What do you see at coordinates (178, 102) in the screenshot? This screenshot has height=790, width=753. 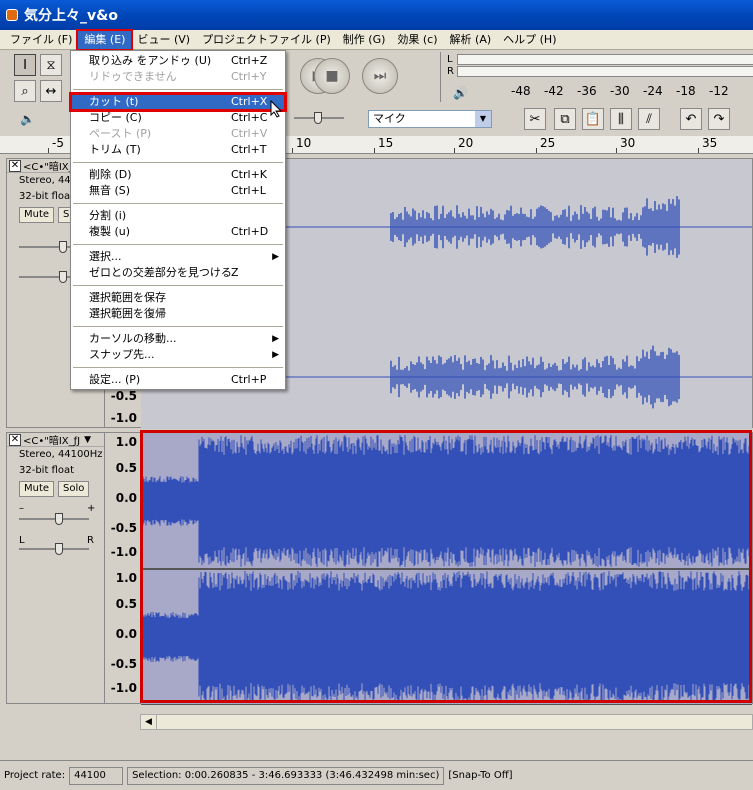 I see `edit-menu-item: カット (t) Ctrl+X` at bounding box center [178, 102].